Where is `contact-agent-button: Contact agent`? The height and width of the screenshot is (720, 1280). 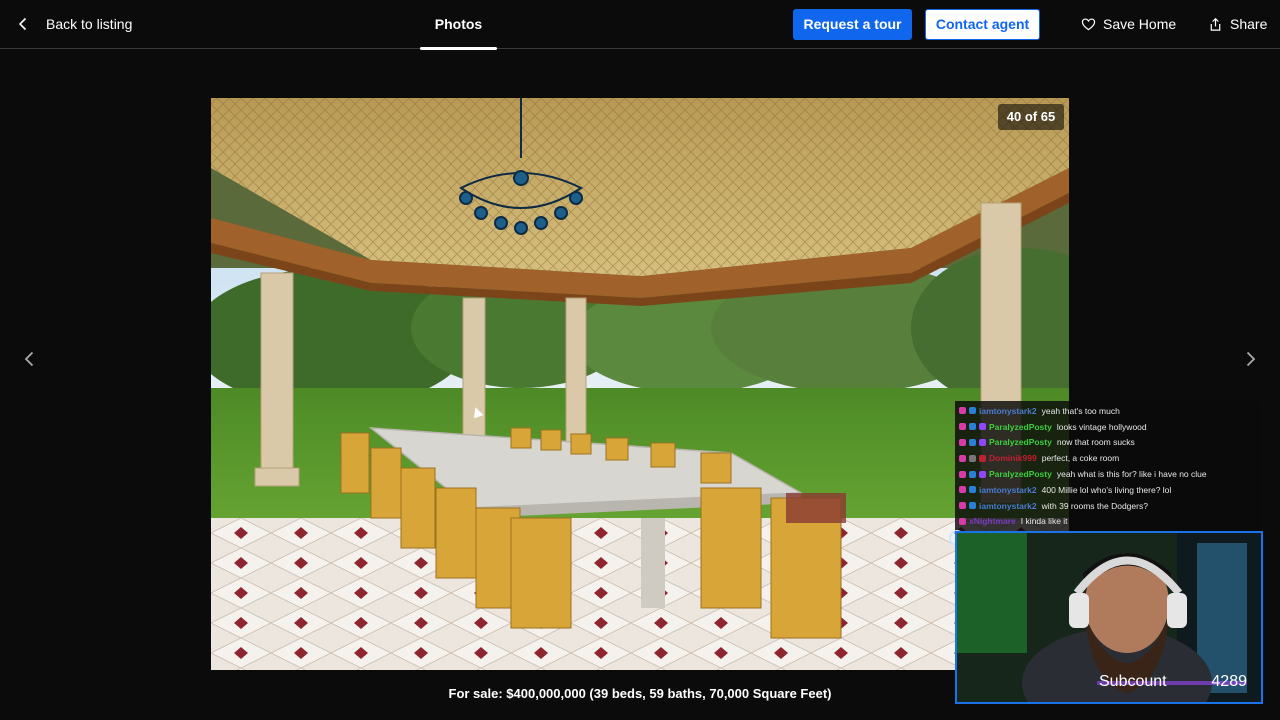
contact-agent-button: Contact agent is located at coordinates (982, 24).